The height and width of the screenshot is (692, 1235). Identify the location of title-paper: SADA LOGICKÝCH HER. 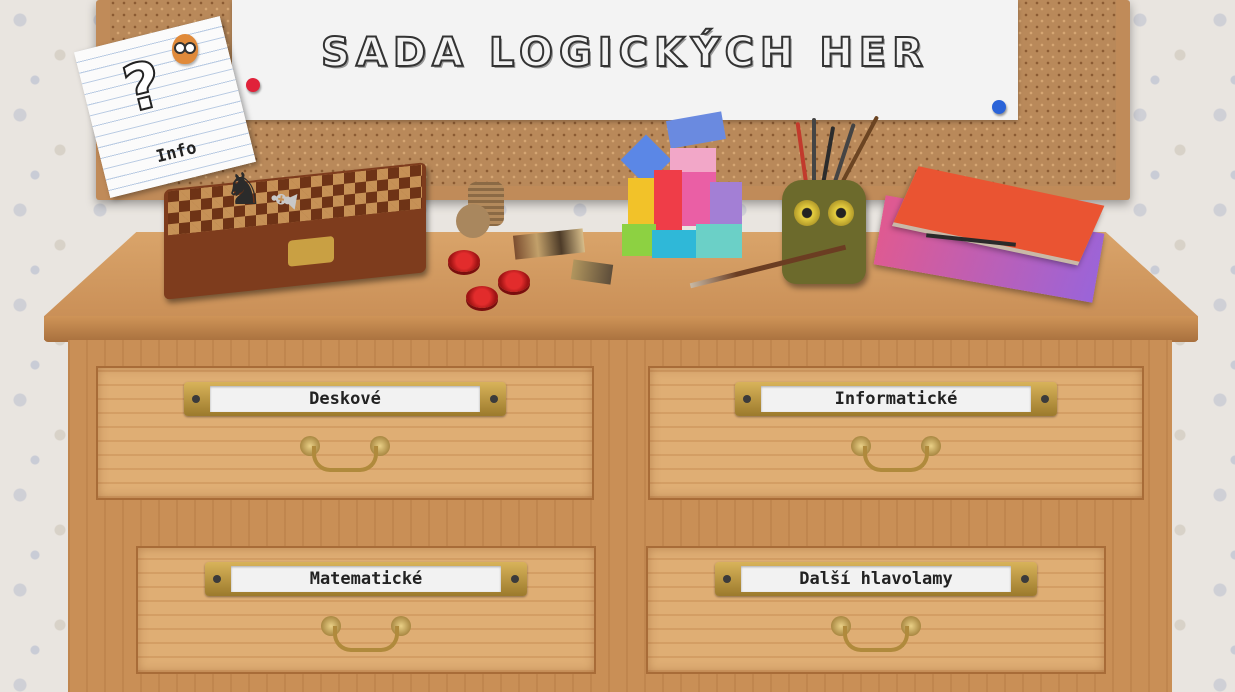
(625, 60).